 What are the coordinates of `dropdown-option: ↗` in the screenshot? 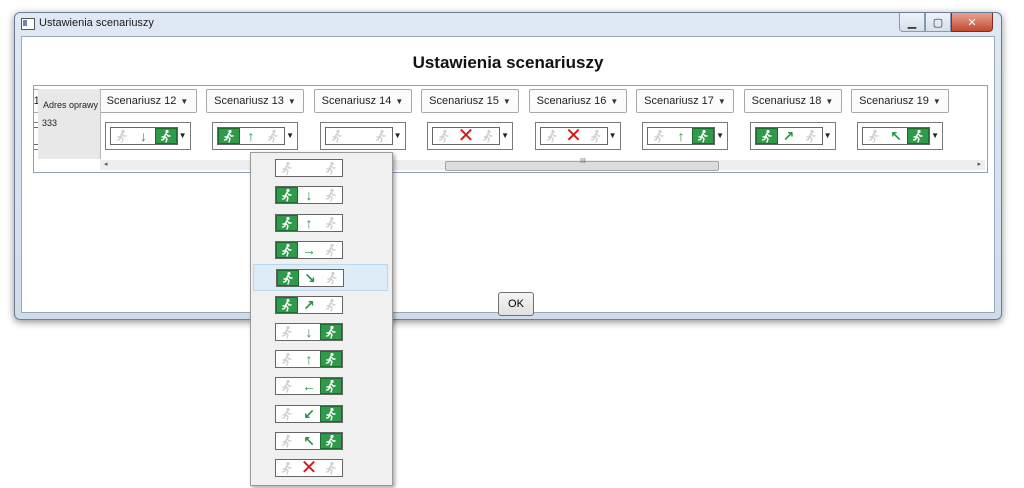 It's located at (320, 305).